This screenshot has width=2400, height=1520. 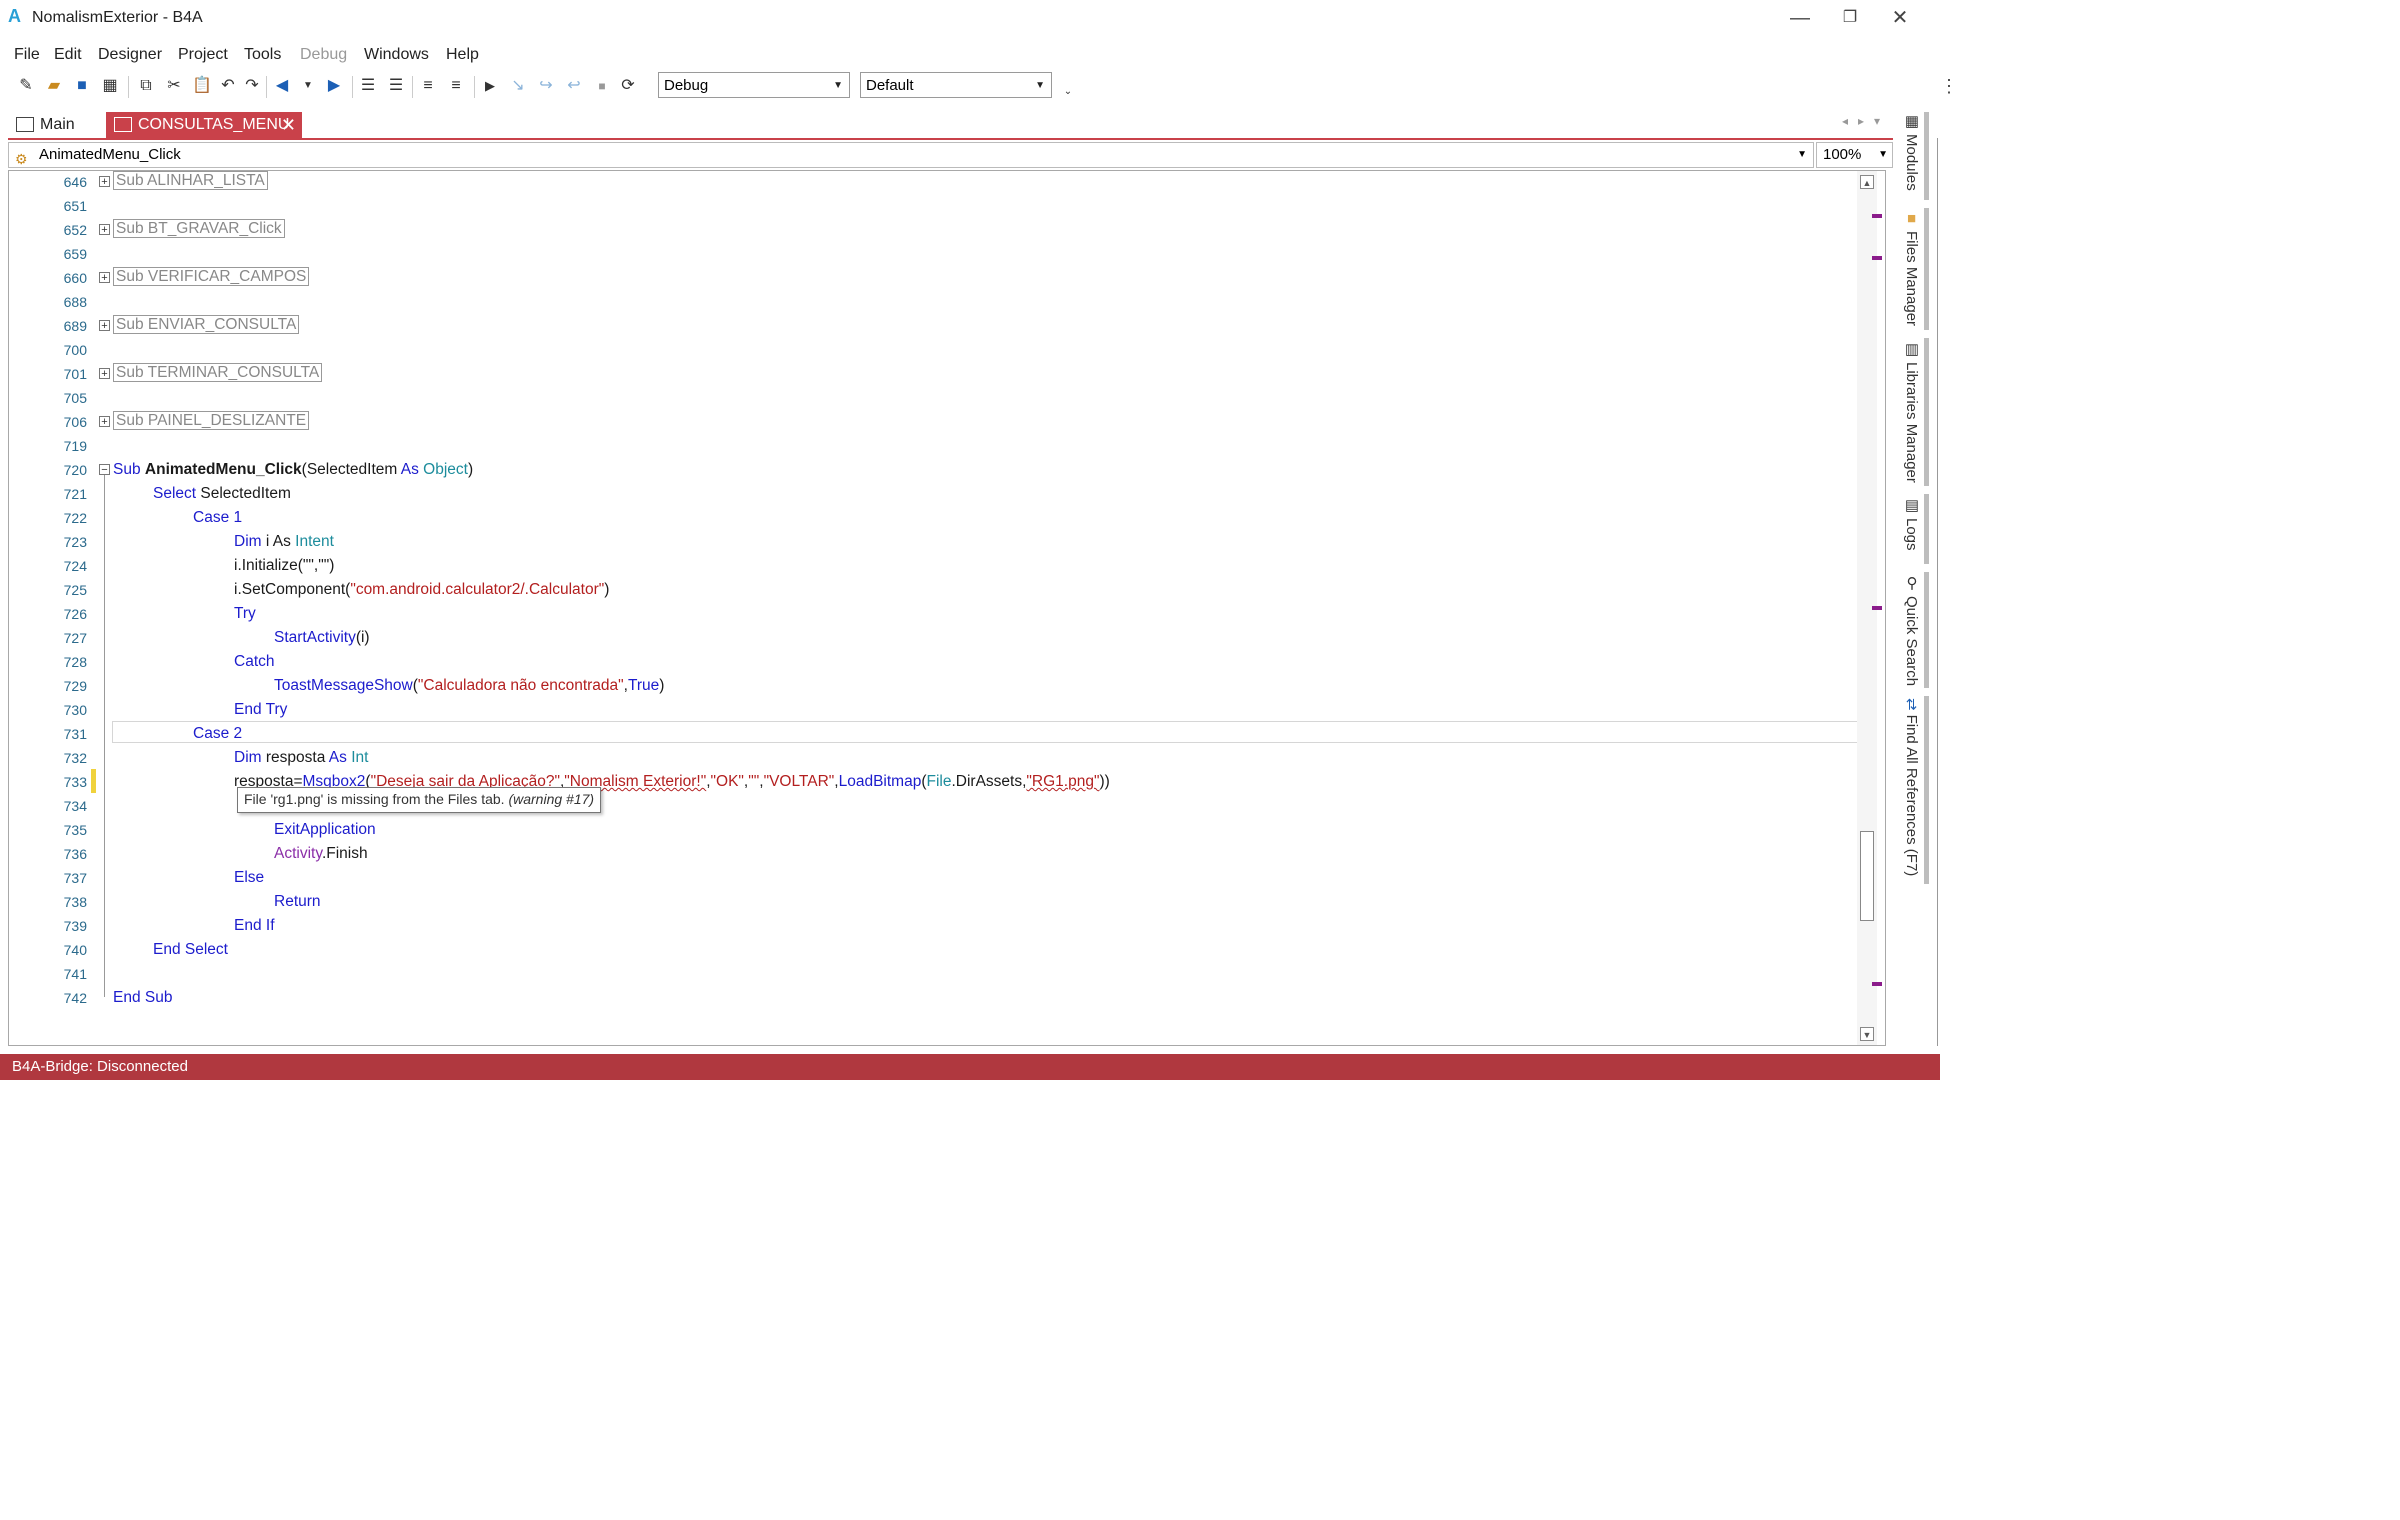 I want to click on tab-main-label: Main, so click(x=57, y=124).